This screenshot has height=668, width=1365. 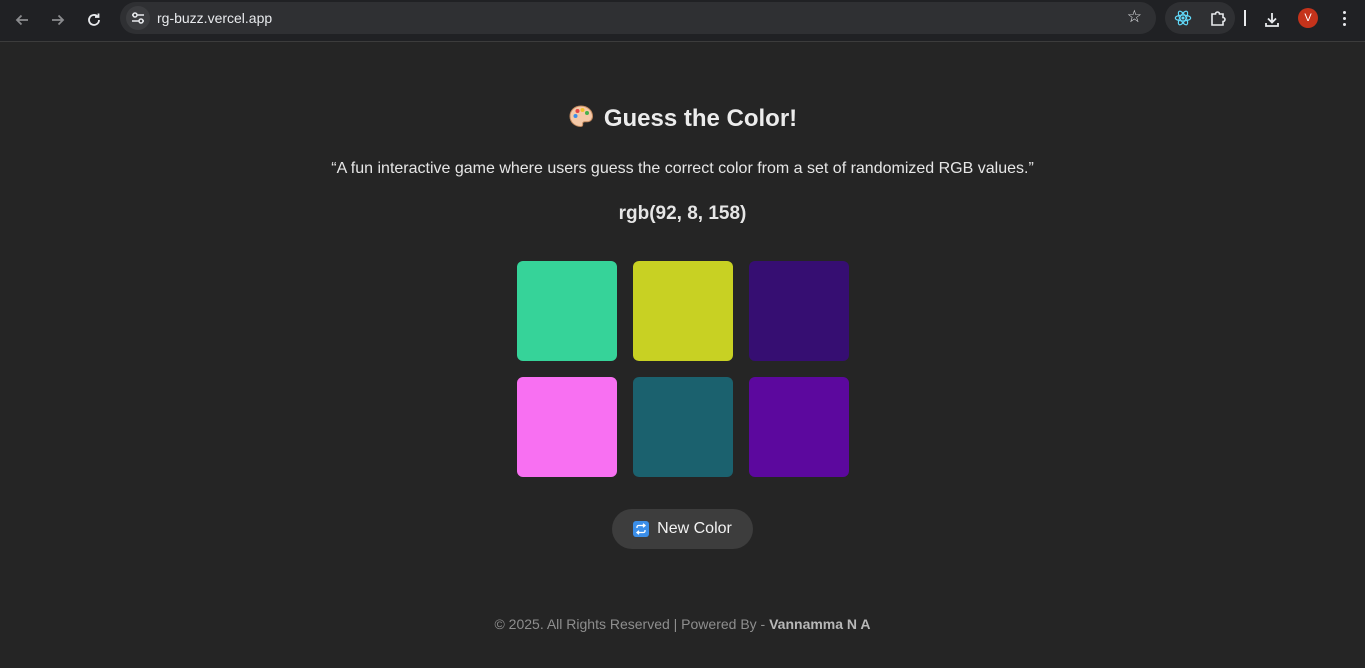 I want to click on color-swatch-grid, so click(x=683, y=369).